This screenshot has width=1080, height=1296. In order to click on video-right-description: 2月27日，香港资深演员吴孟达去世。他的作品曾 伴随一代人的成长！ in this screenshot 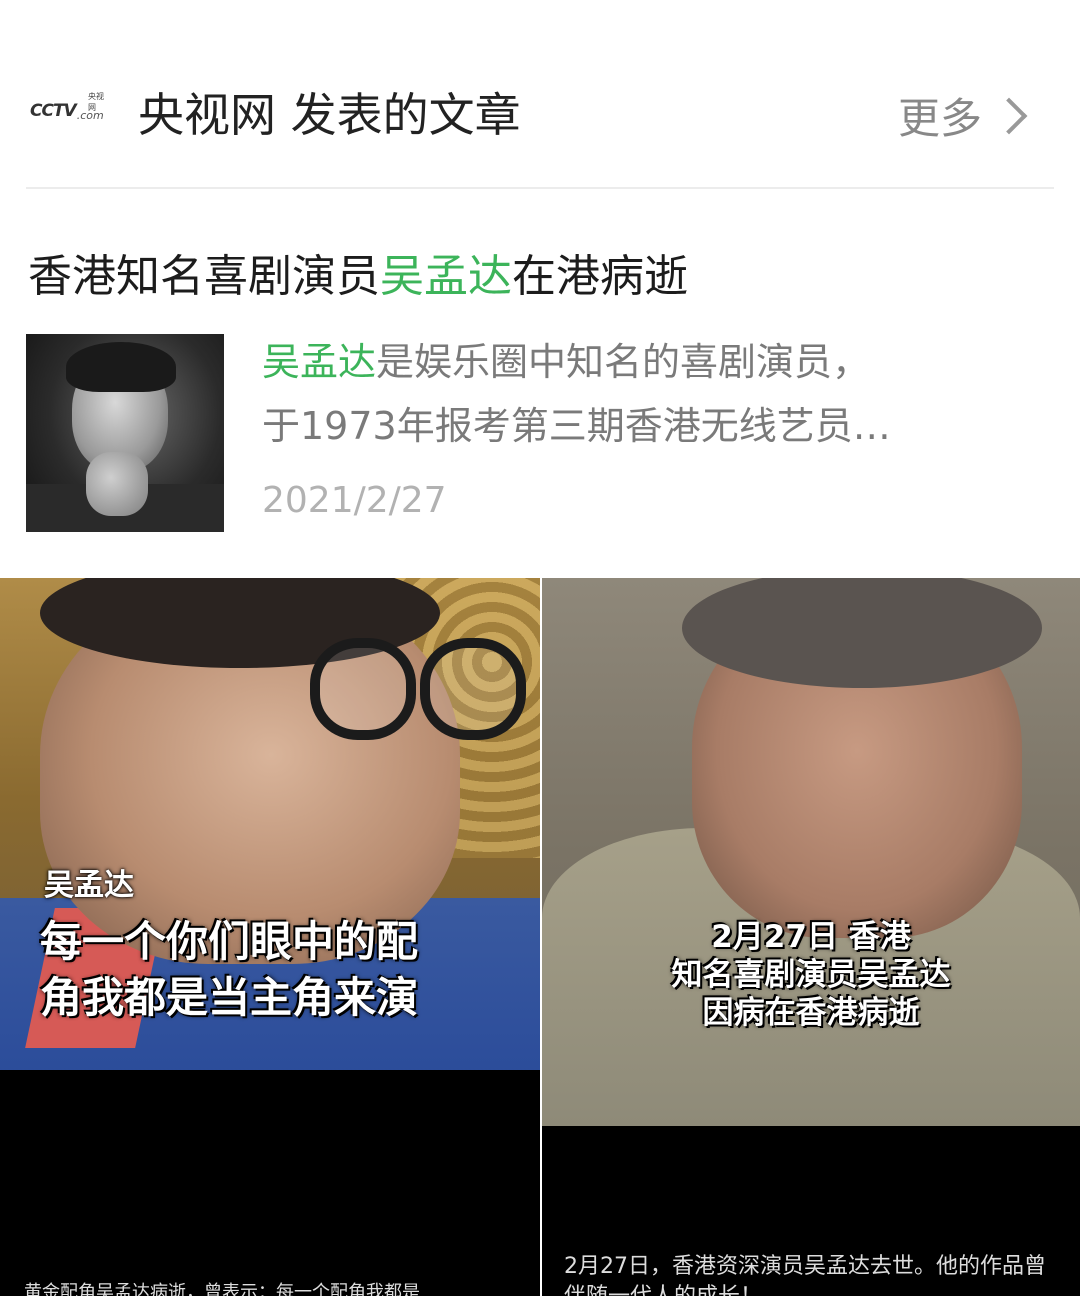, I will do `click(814, 1274)`.